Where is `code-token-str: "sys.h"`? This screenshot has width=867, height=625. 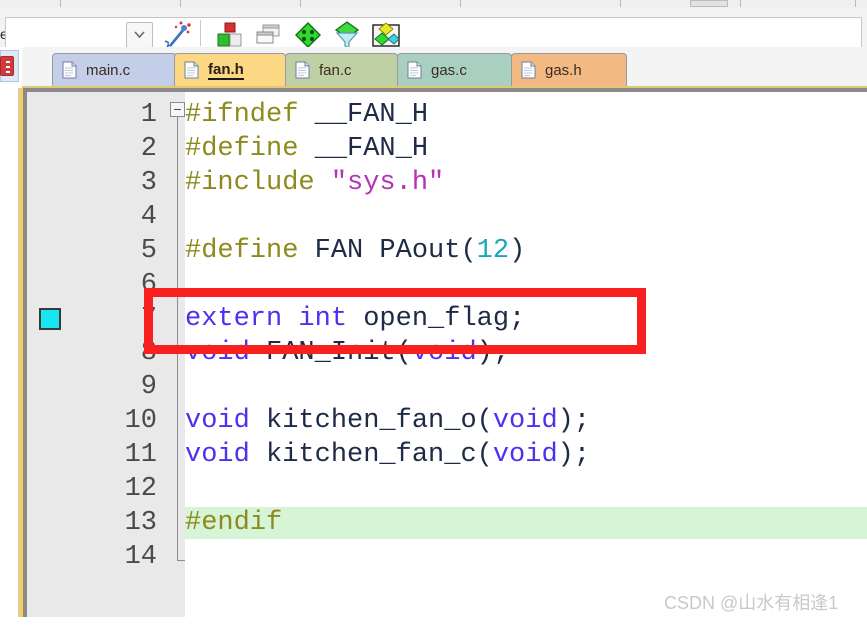
code-token-str: "sys.h" is located at coordinates (387, 183).